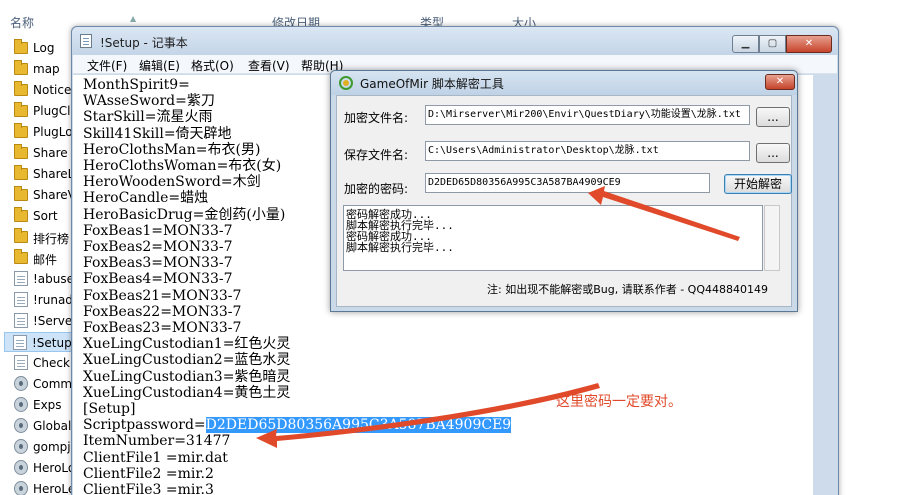  Describe the element at coordinates (428, 415) in the screenshot. I see `arrow-to-script-password` at that location.